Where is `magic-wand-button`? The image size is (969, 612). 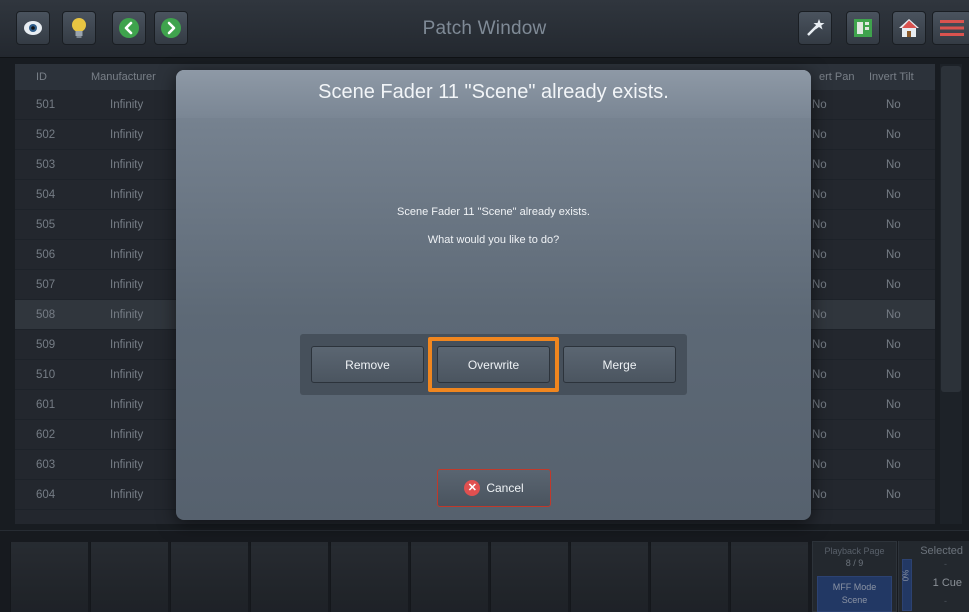
magic-wand-button is located at coordinates (815, 28).